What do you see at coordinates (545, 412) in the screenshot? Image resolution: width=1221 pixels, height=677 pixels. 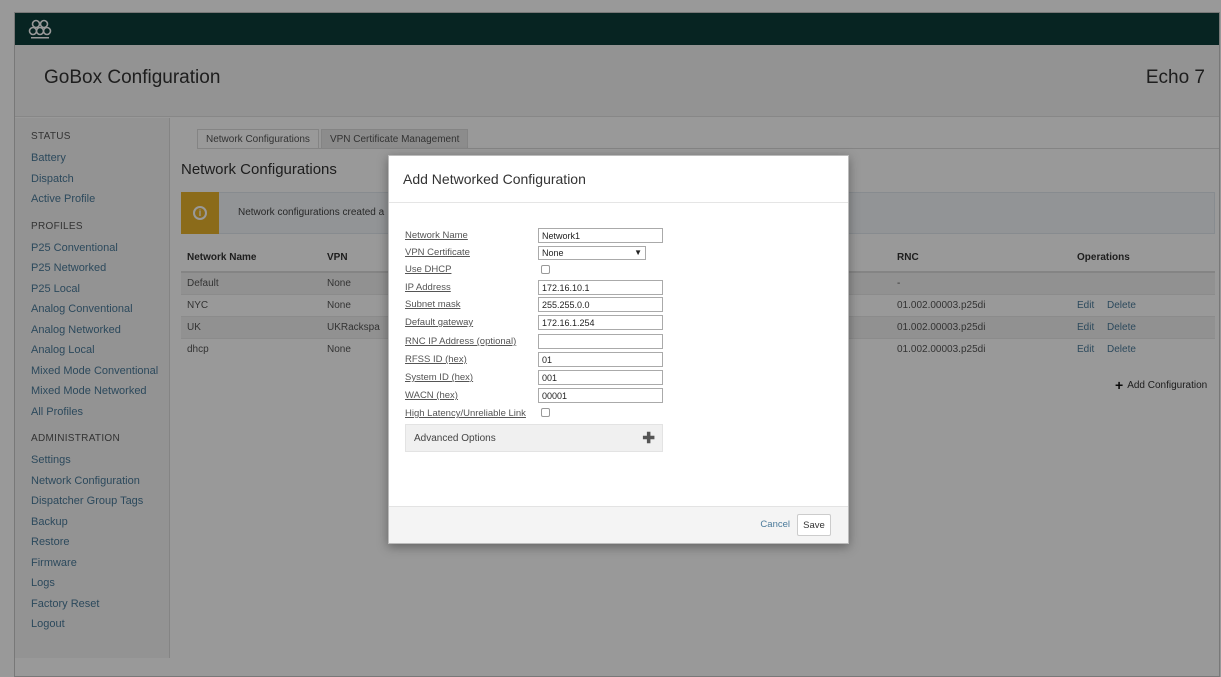 I see `high-latency-checkbox` at bounding box center [545, 412].